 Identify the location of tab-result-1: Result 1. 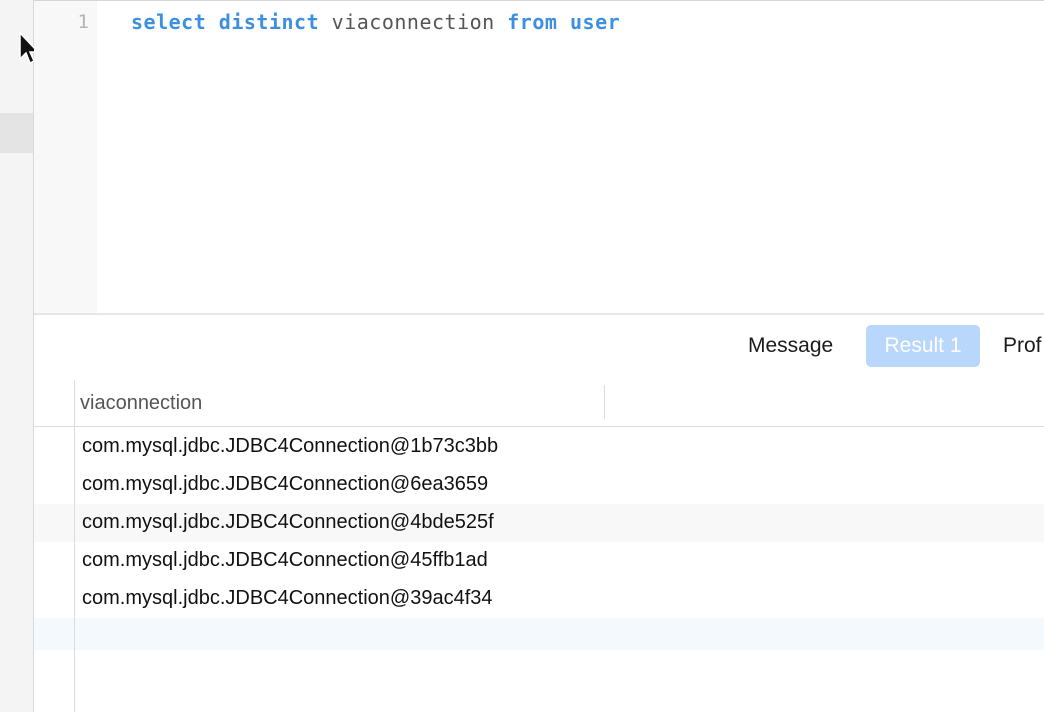
(923, 346).